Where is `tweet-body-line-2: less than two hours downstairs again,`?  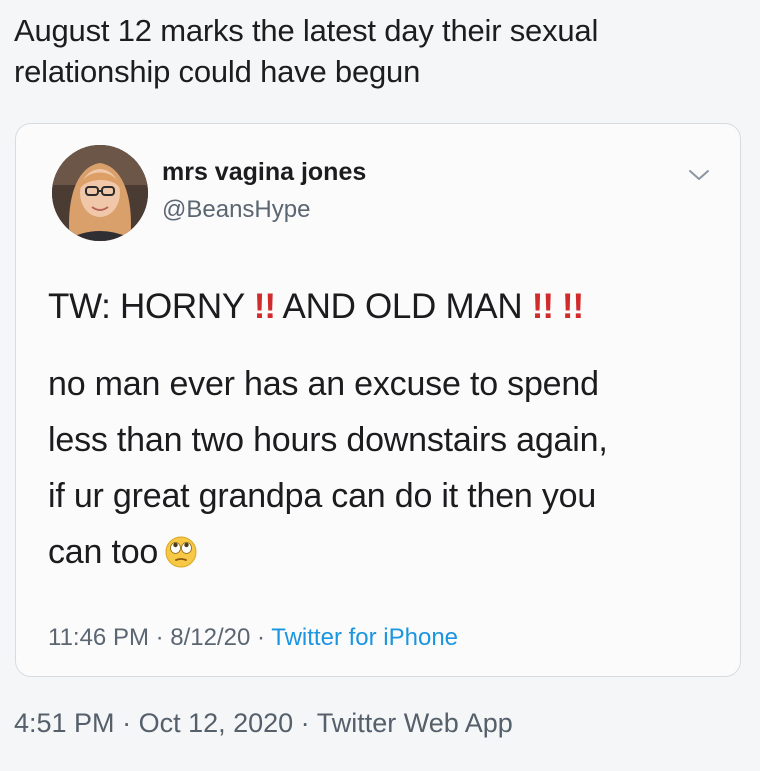
tweet-body-line-2: less than two hours downstairs again, is located at coordinates (328, 440).